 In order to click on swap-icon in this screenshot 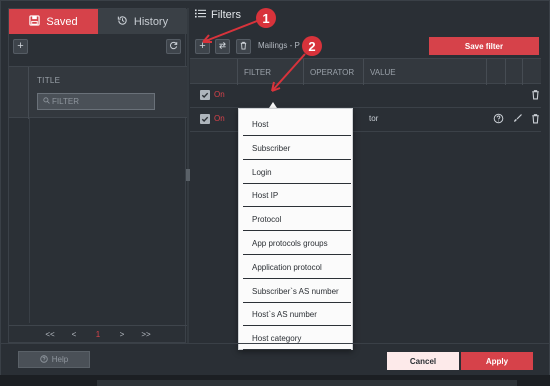, I will do `click(222, 47)`.